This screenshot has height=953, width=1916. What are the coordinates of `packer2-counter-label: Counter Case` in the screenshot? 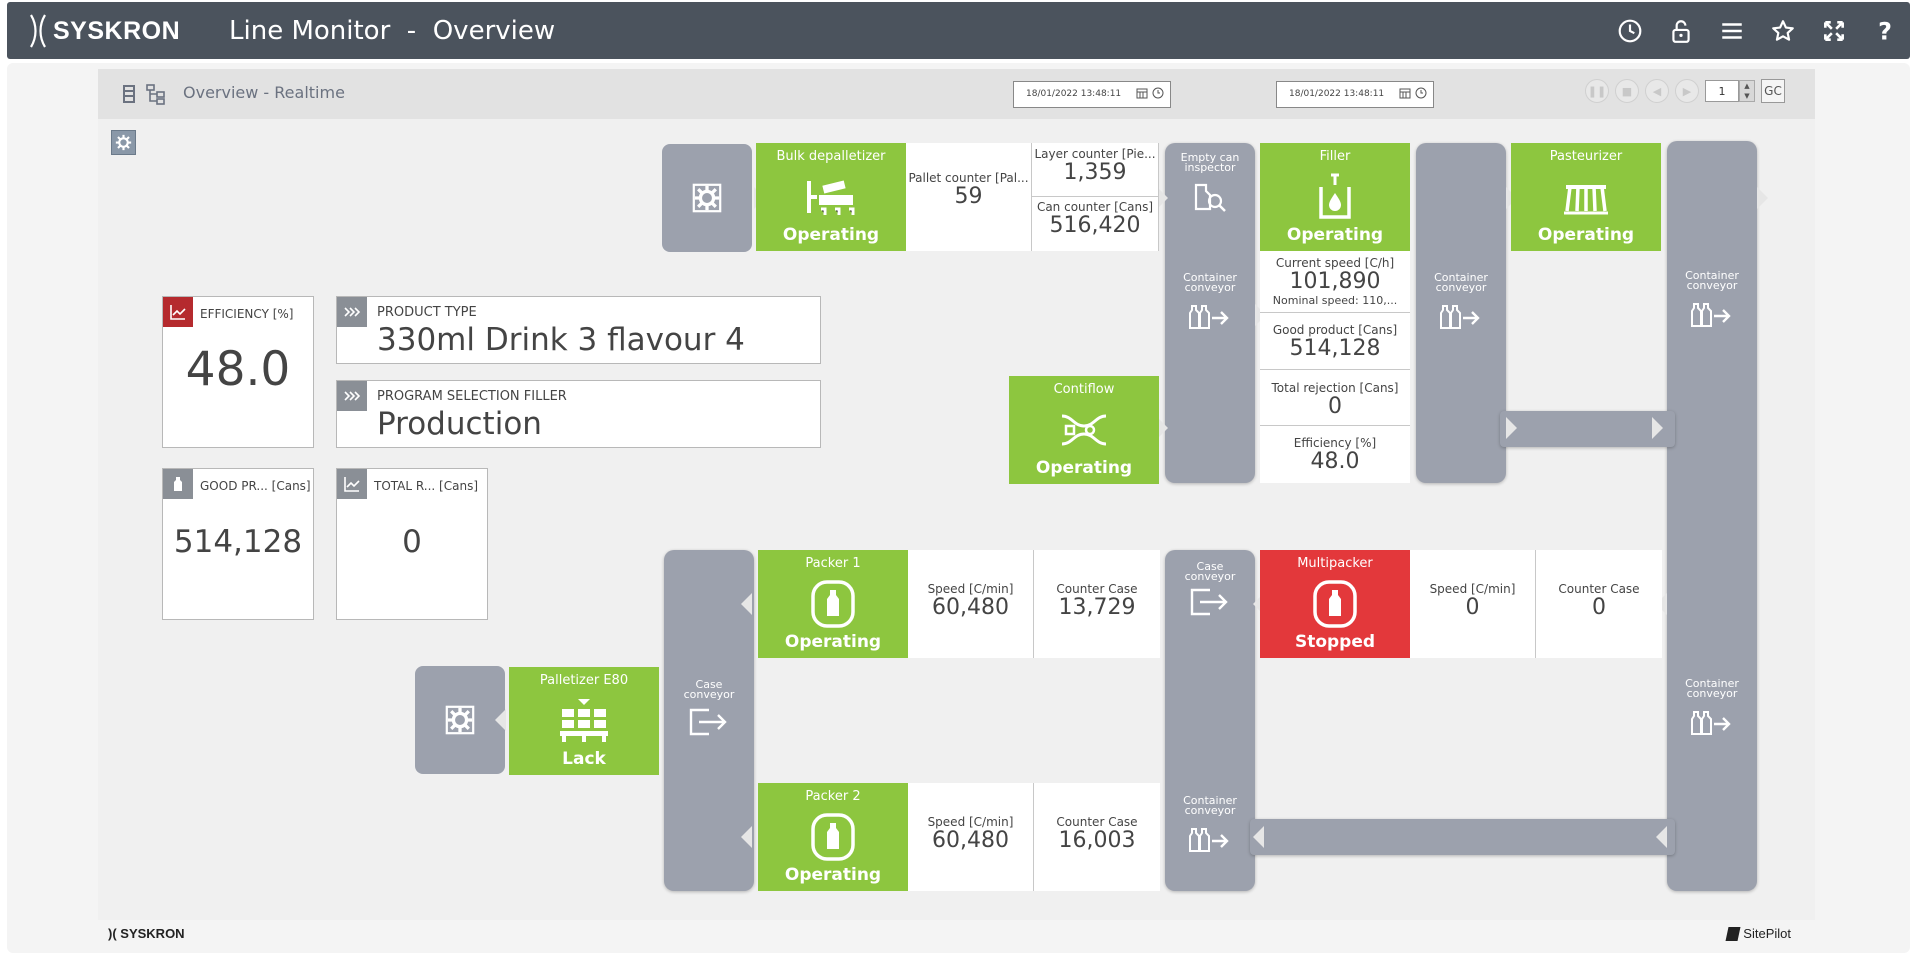 It's located at (1097, 822).